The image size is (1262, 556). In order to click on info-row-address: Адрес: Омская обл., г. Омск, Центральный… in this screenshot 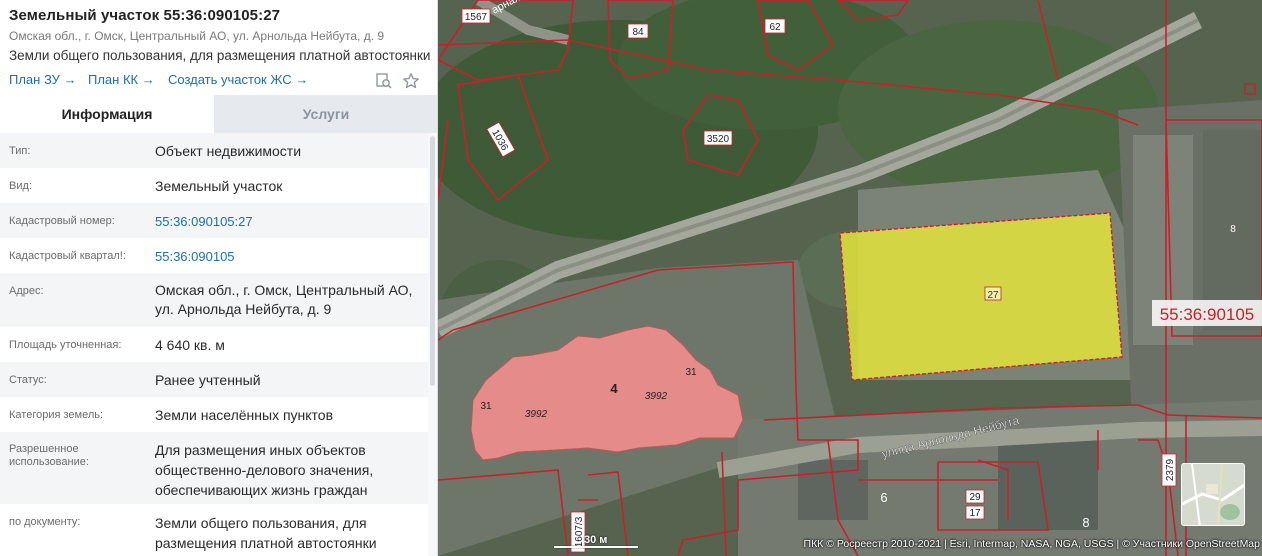, I will do `click(214, 300)`.